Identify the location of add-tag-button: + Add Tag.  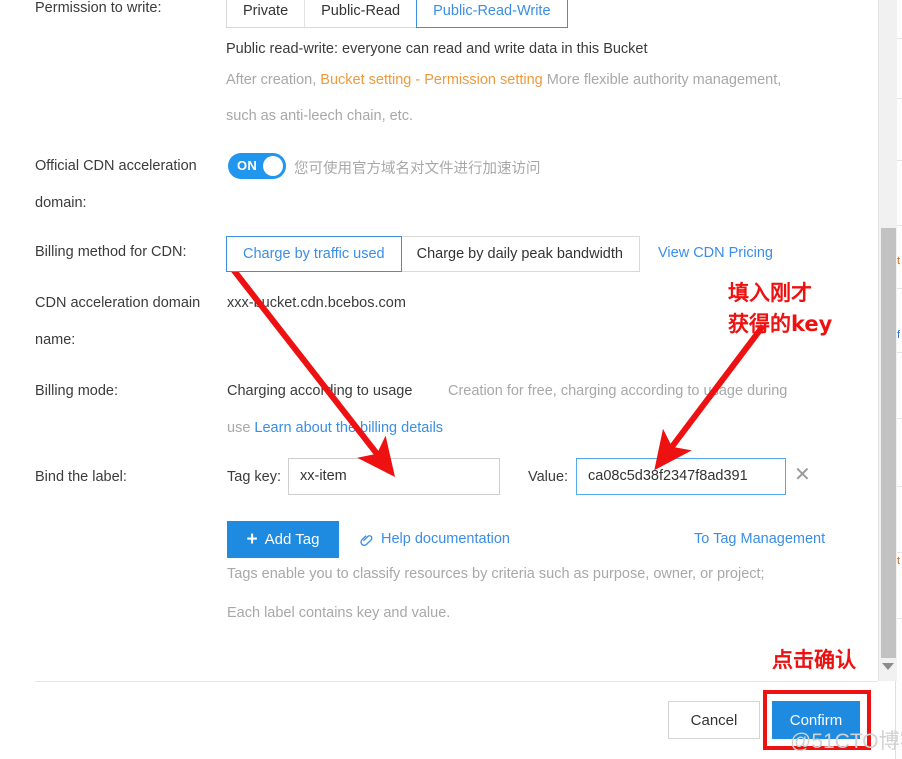
(283, 539).